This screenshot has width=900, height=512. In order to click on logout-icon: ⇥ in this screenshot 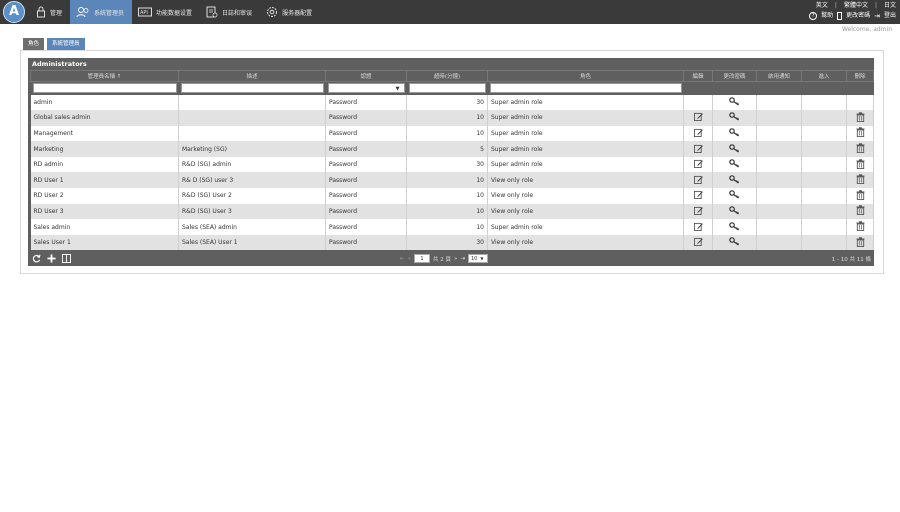, I will do `click(877, 16)`.